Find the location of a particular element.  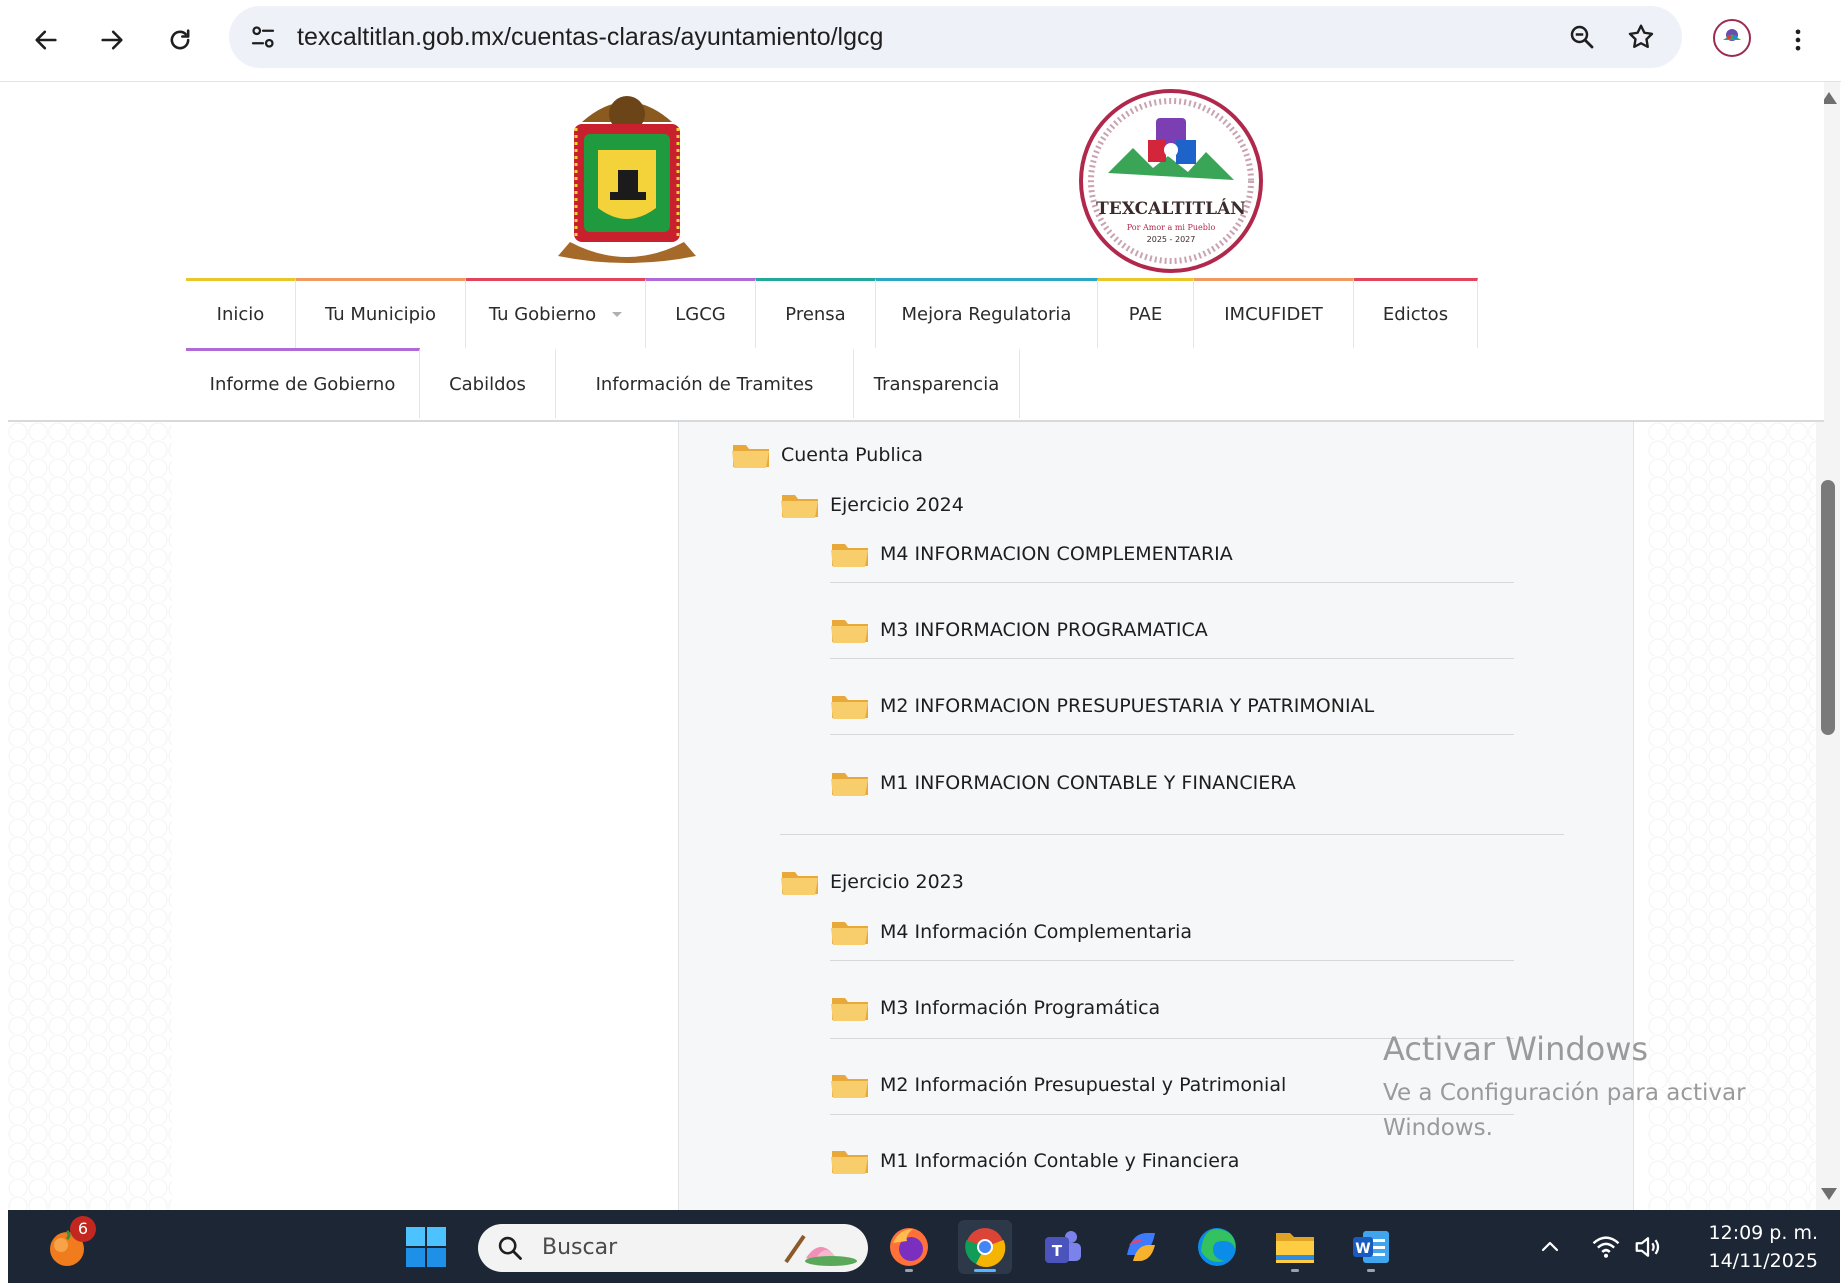

nav-cabildos: Cabildos is located at coordinates (488, 383).